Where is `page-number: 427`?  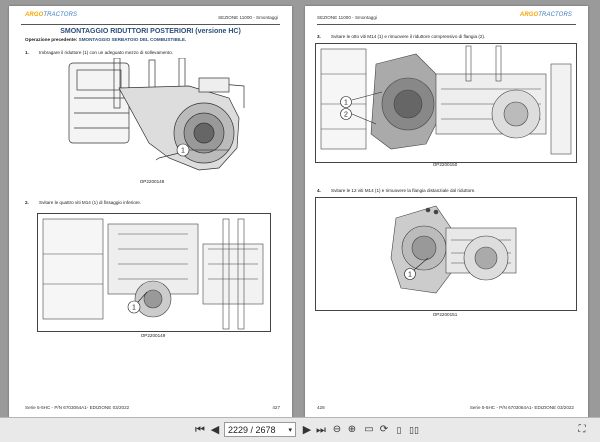 page-number: 427 is located at coordinates (276, 407).